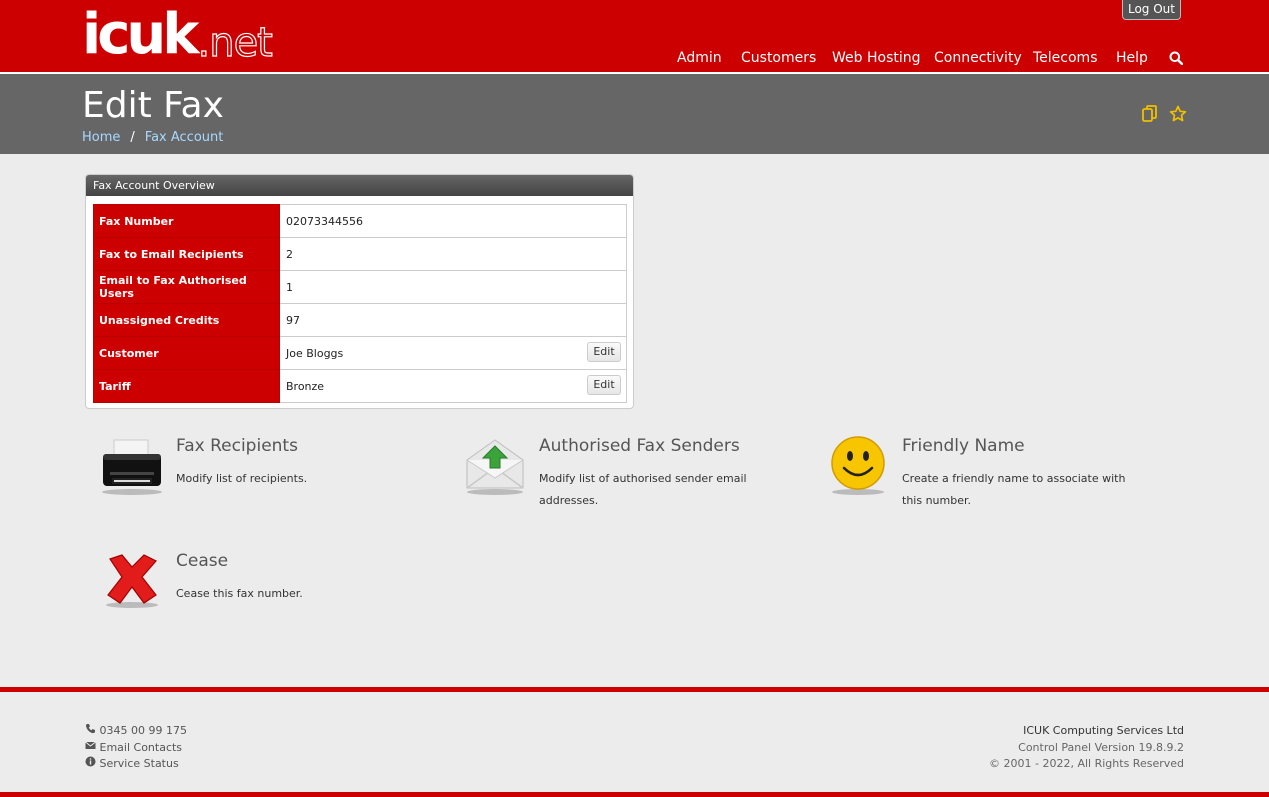 The height and width of the screenshot is (797, 1269). What do you see at coordinates (1132, 58) in the screenshot?
I see `nav-help: Help` at bounding box center [1132, 58].